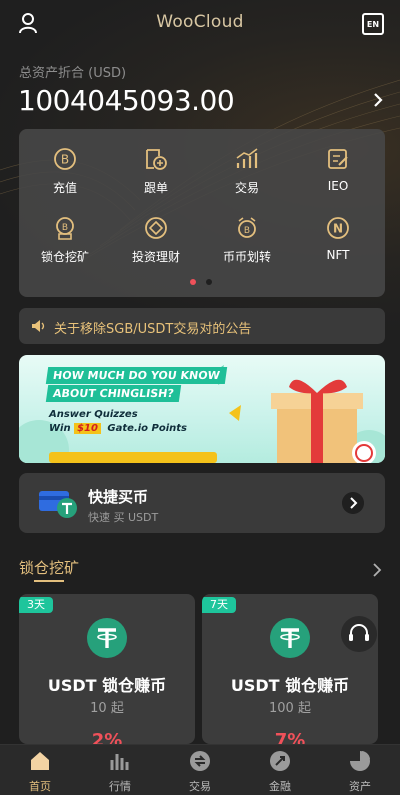  What do you see at coordinates (107, 737) in the screenshot?
I see `product-rate: 2%` at bounding box center [107, 737].